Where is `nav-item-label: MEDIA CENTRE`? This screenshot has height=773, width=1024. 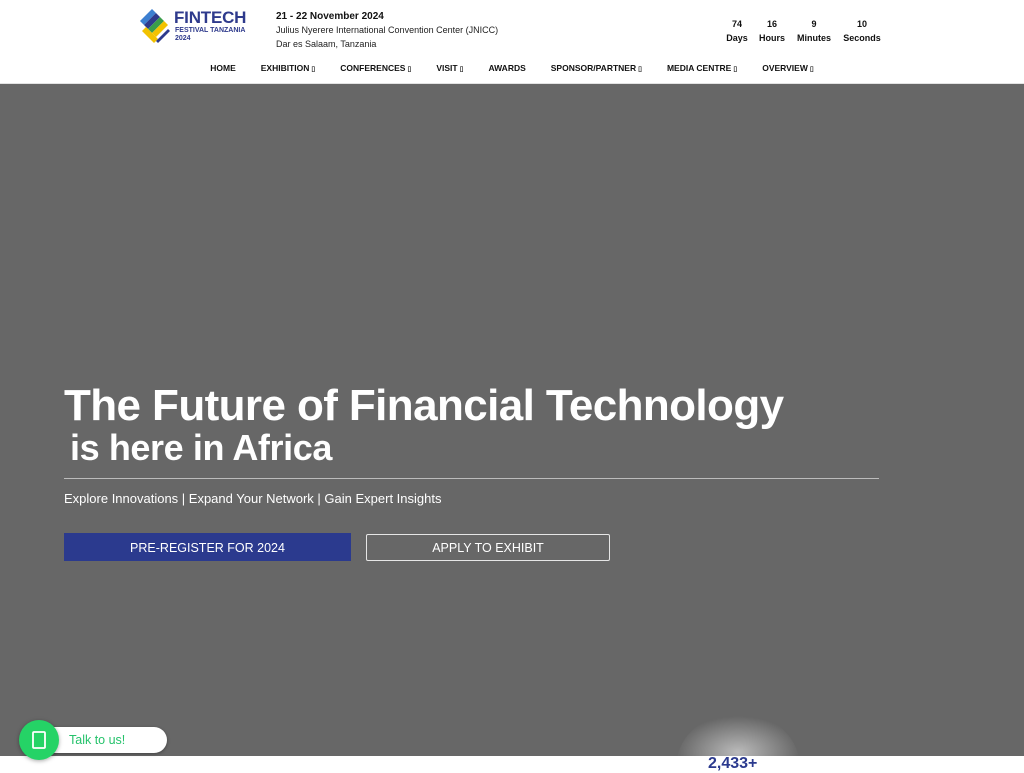 nav-item-label: MEDIA CENTRE is located at coordinates (699, 68).